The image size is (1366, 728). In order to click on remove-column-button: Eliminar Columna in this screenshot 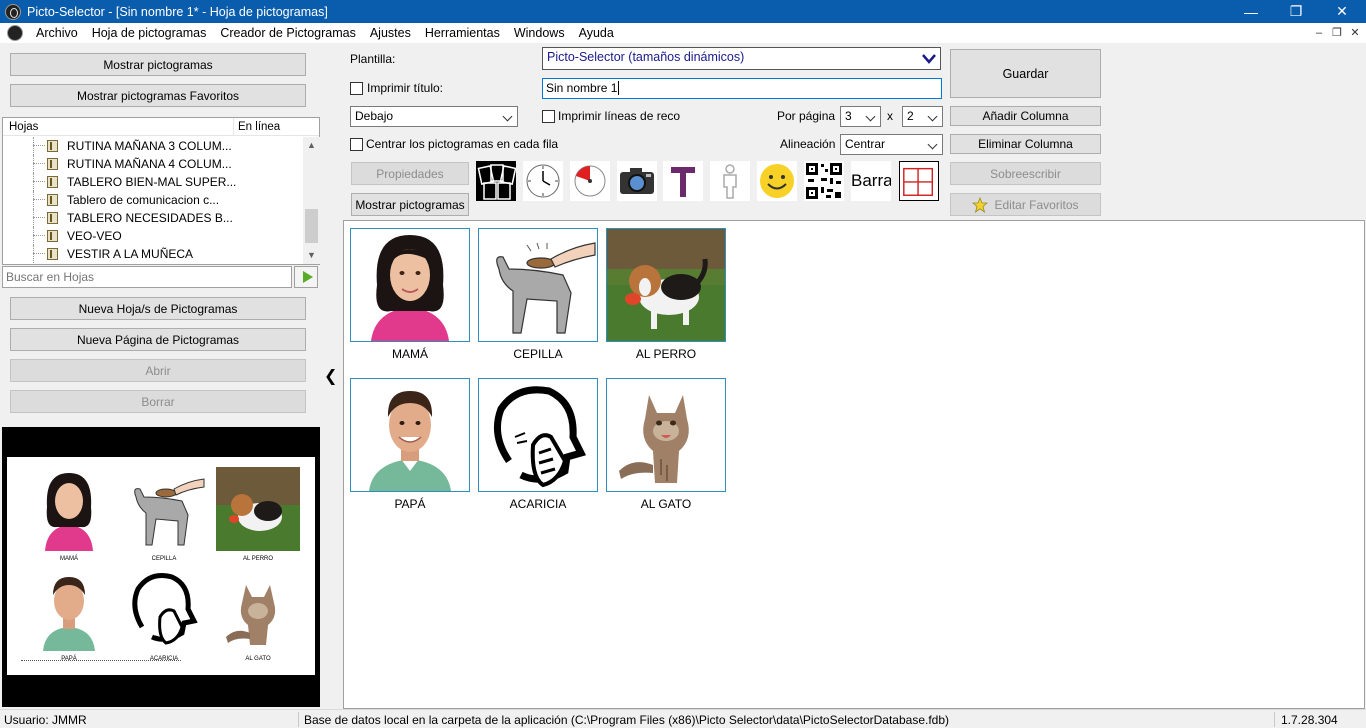, I will do `click(1025, 144)`.